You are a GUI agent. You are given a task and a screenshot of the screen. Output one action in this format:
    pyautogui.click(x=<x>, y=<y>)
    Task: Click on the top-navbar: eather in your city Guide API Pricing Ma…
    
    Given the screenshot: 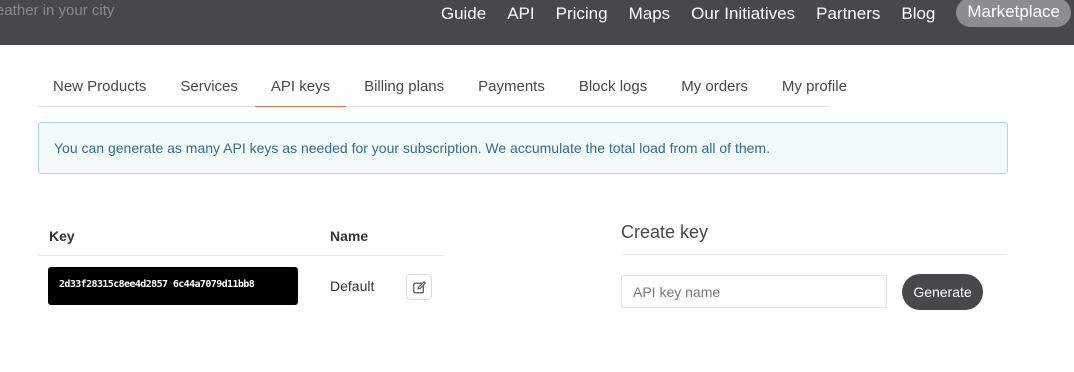 What is the action you would take?
    pyautogui.click(x=537, y=22)
    